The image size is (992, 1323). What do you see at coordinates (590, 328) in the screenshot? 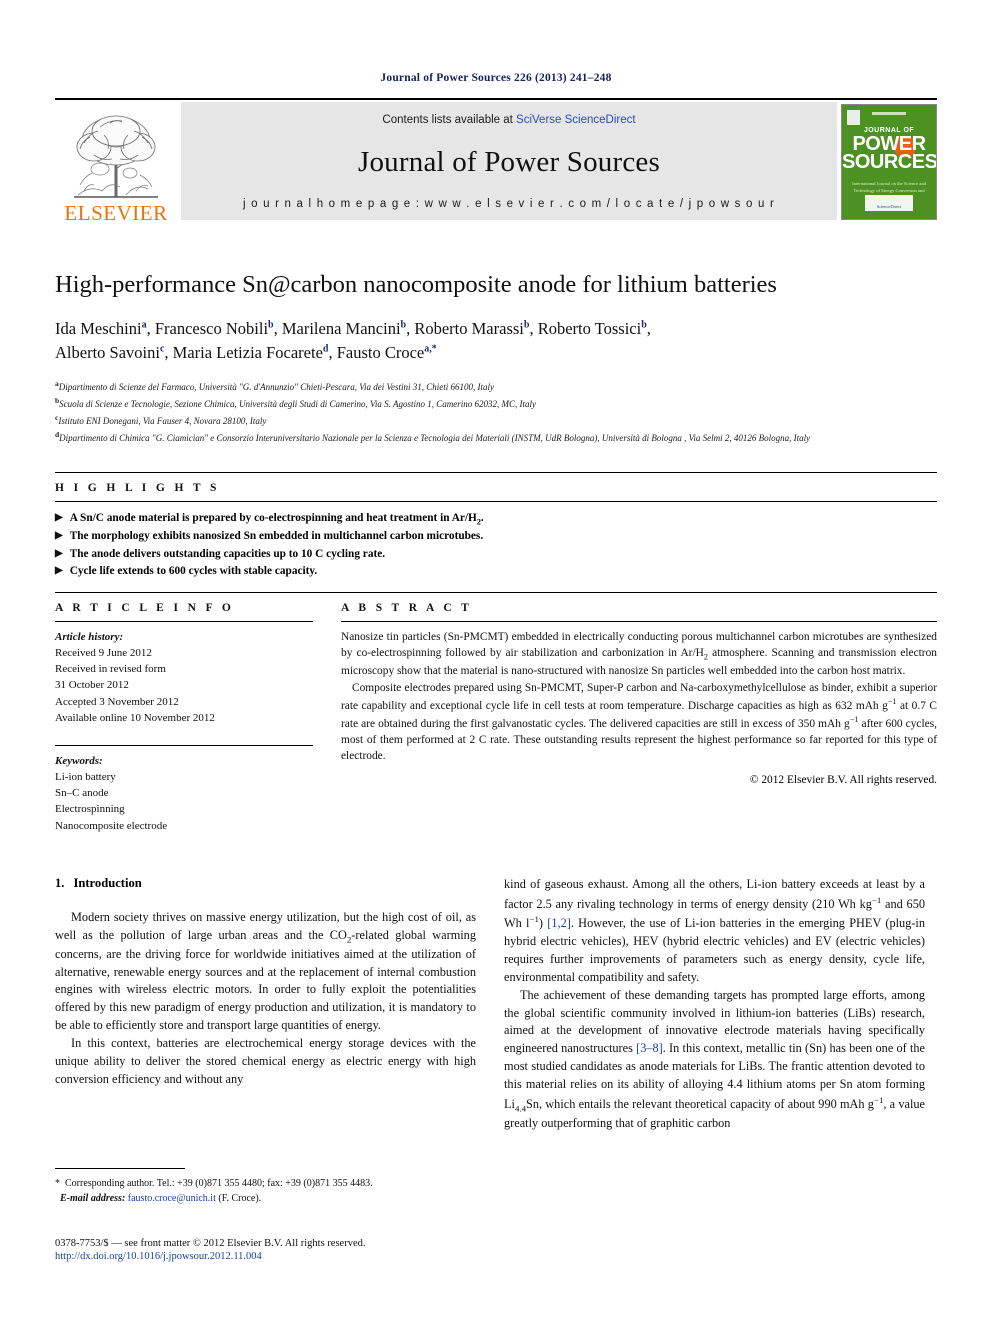
I see `author-name: Roberto Tossici` at bounding box center [590, 328].